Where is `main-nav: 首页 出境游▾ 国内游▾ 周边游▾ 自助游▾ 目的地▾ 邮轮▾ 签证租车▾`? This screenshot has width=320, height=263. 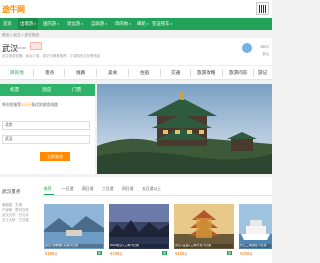
main-nav: 首页 出境游▾ 国内游▾ 周边游▾ 自助游▾ 目的地▾ 邮轮▾ 签证租车▾ is located at coordinates (136, 24).